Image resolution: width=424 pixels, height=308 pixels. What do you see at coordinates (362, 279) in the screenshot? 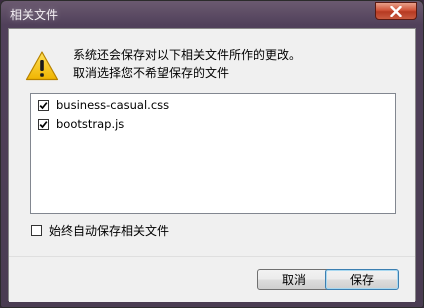
I see `save-button: 保存` at bounding box center [362, 279].